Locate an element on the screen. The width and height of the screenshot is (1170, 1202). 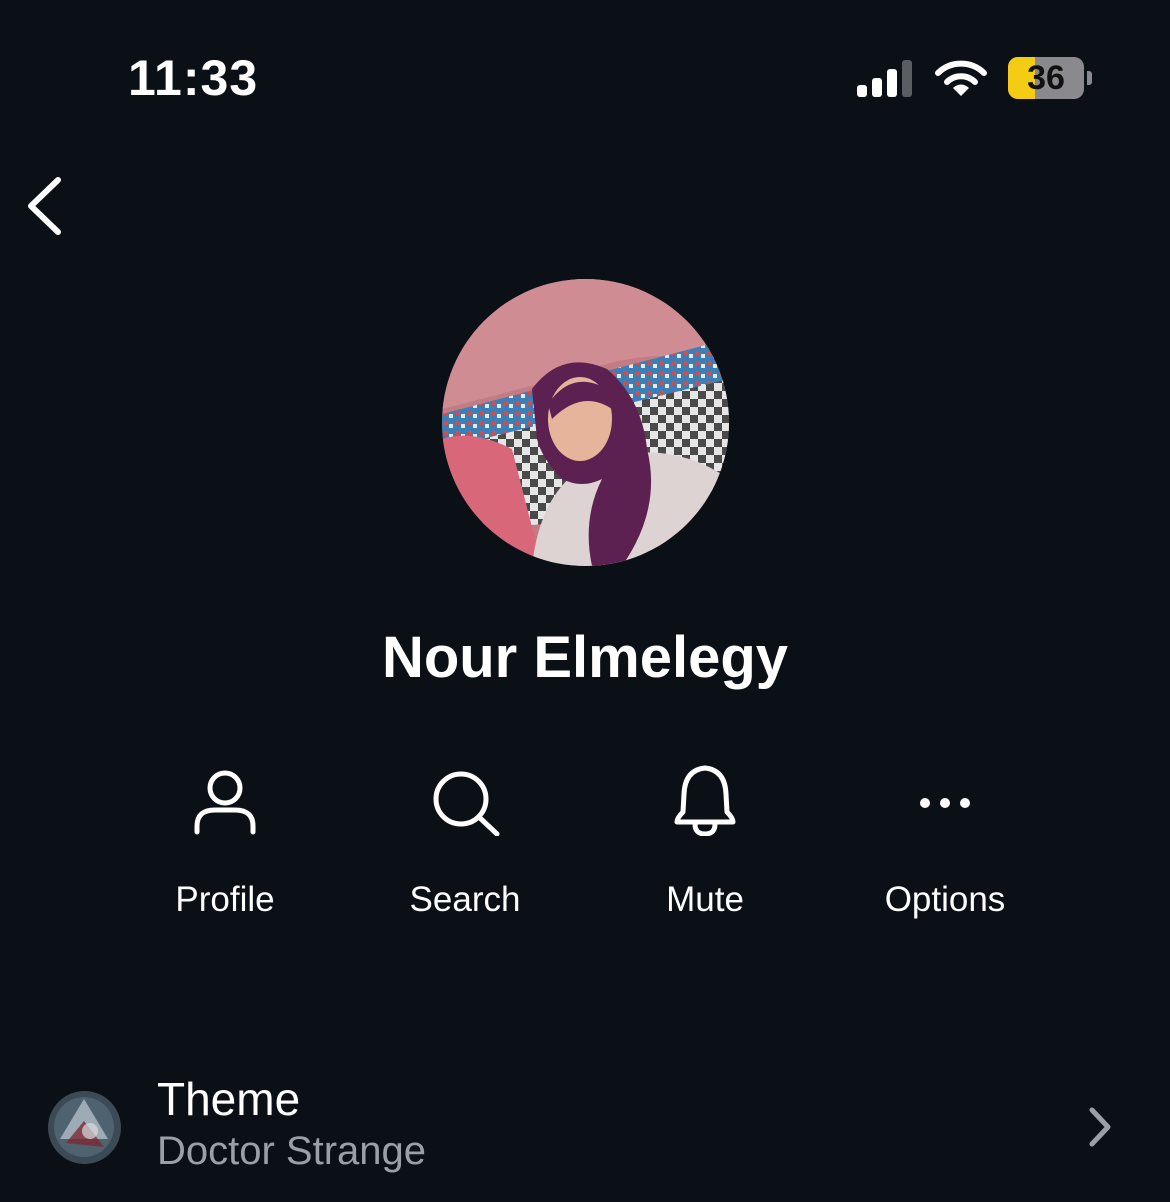
mute-action-button: Mute is located at coordinates (705, 843).